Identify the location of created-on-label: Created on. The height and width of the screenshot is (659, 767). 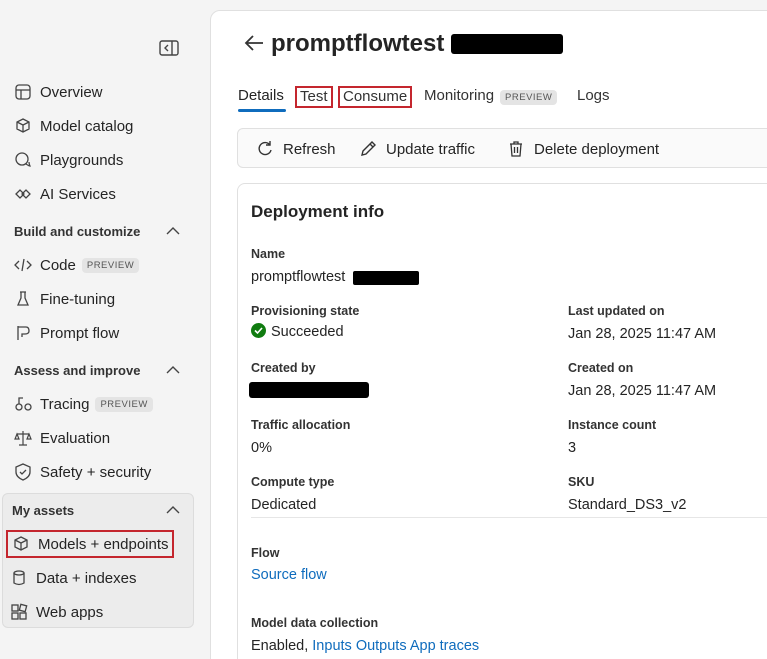
(601, 368).